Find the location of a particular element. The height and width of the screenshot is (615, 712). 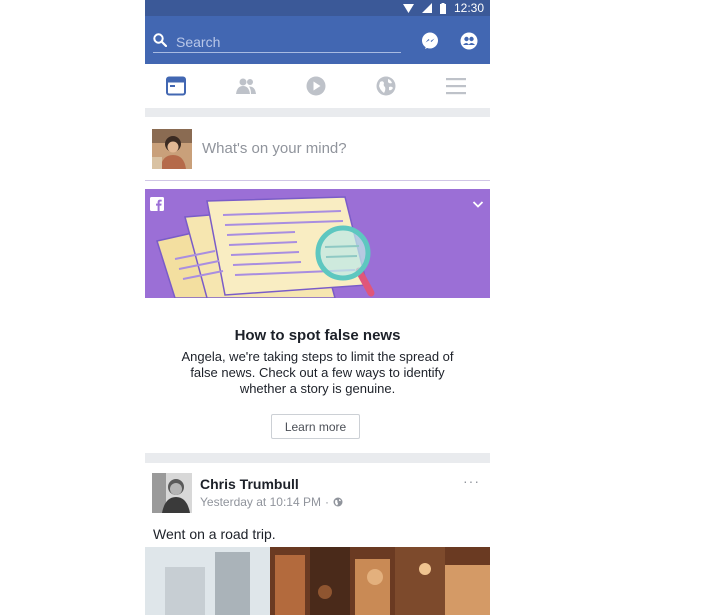

messenger-icon is located at coordinates (430, 41).